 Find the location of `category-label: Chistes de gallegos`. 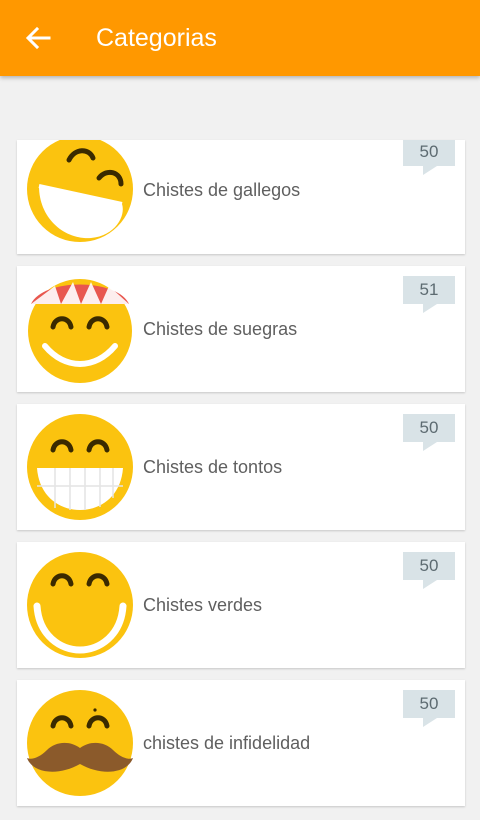

category-label: Chistes de gallegos is located at coordinates (222, 190).